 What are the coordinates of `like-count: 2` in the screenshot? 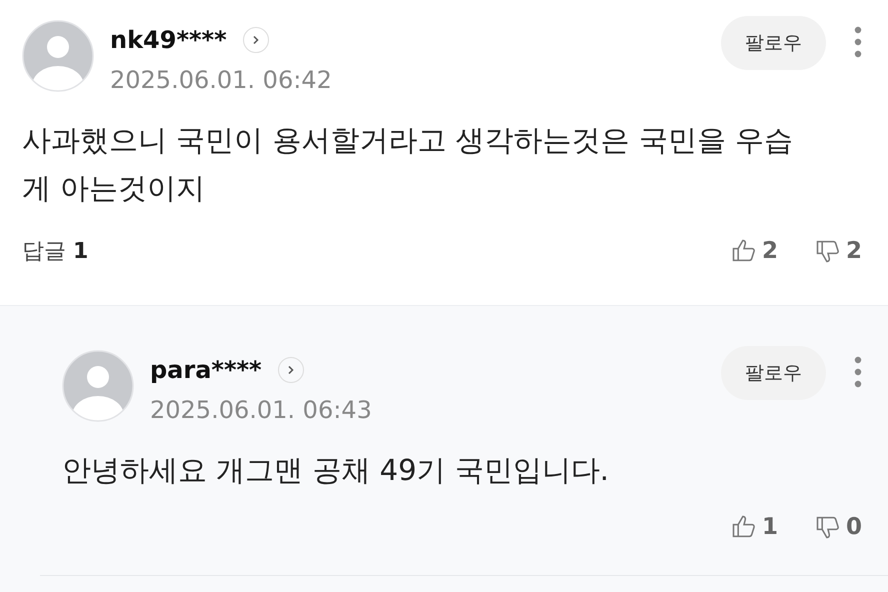 It's located at (770, 251).